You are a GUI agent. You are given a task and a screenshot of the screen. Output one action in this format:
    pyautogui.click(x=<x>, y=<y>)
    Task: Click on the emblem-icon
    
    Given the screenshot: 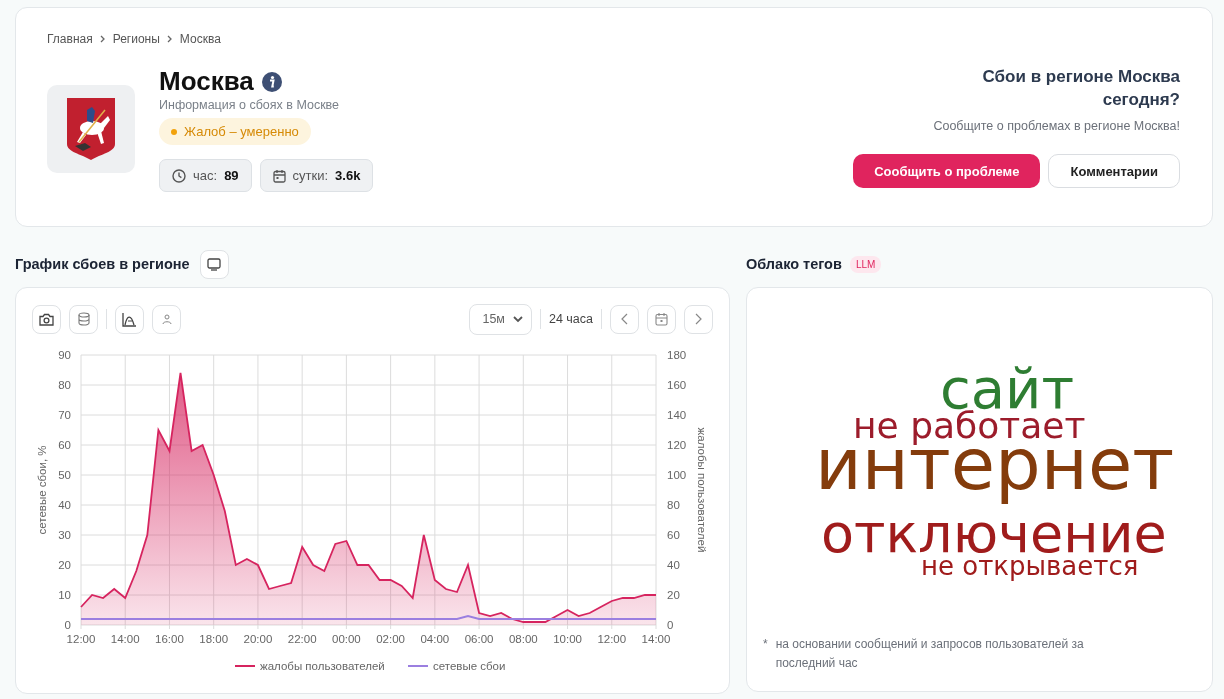 What is the action you would take?
    pyautogui.click(x=91, y=129)
    